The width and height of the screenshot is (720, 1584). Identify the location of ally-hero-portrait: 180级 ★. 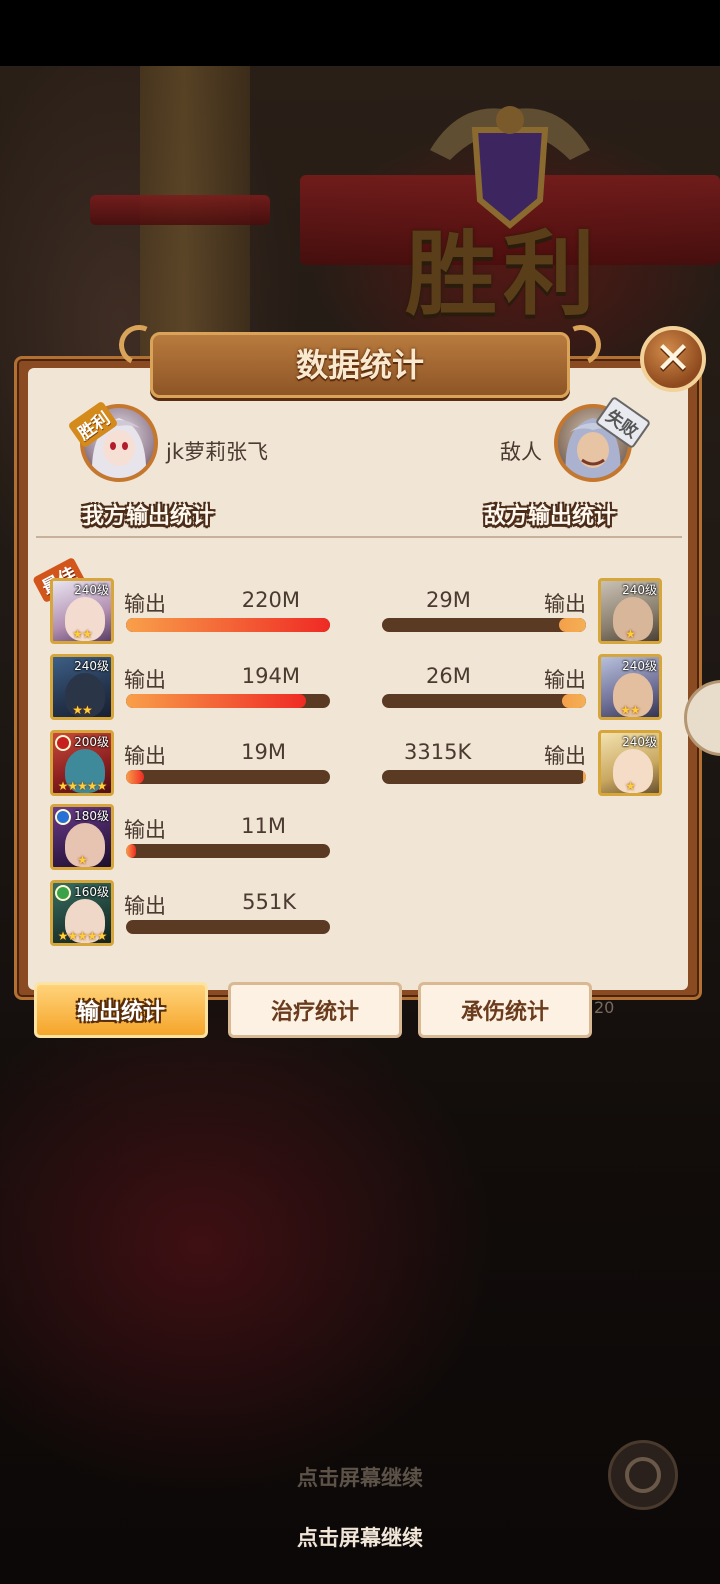
(82, 837).